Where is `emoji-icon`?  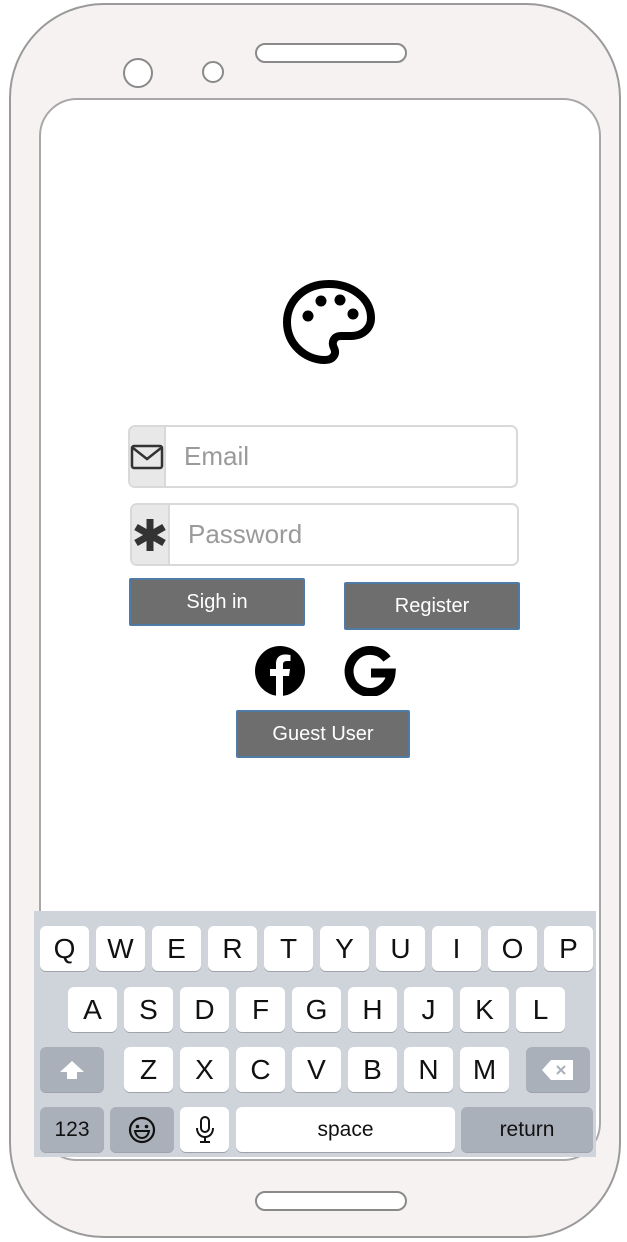 emoji-icon is located at coordinates (142, 1129).